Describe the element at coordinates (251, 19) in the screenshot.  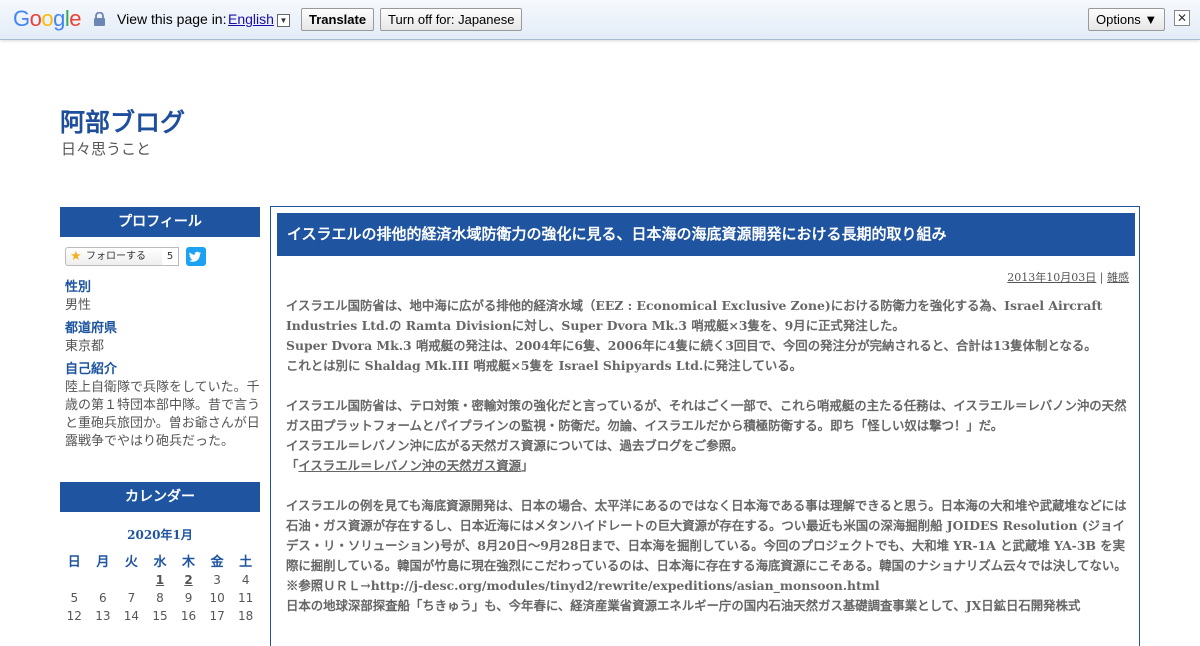
I see `language-link: English` at that location.